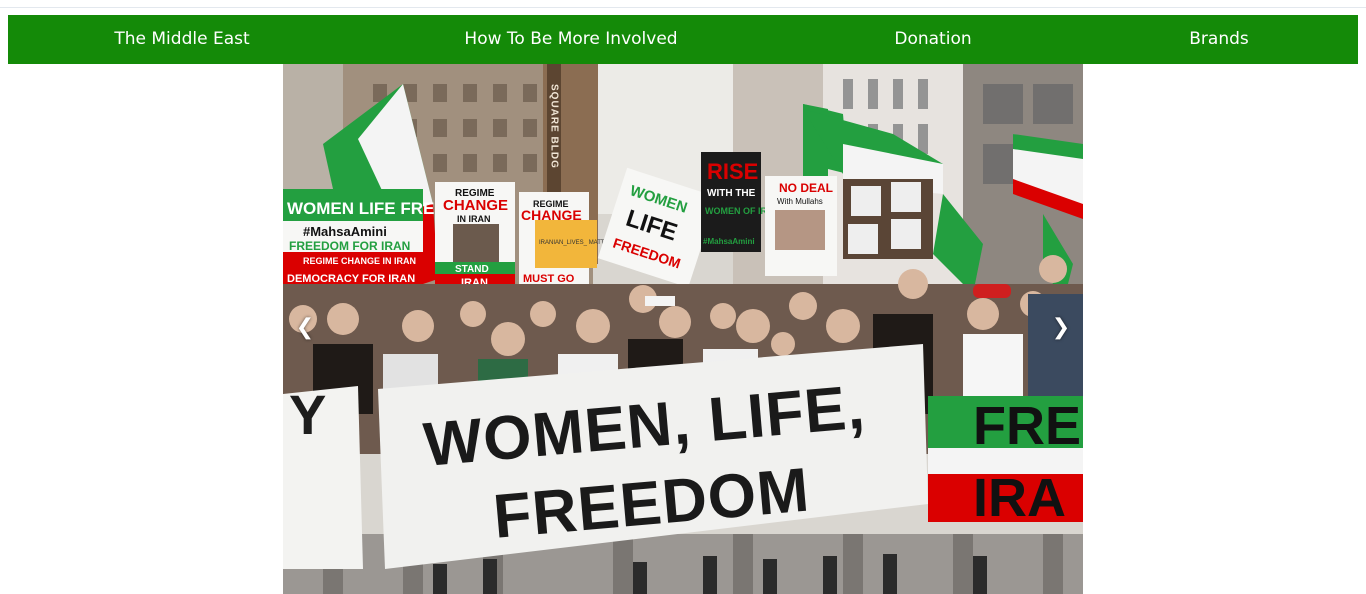 The height and width of the screenshot is (594, 1366). Describe the element at coordinates (729, 241) in the screenshot. I see `sign-mahsa-amini-2: #MahsaAmini` at that location.